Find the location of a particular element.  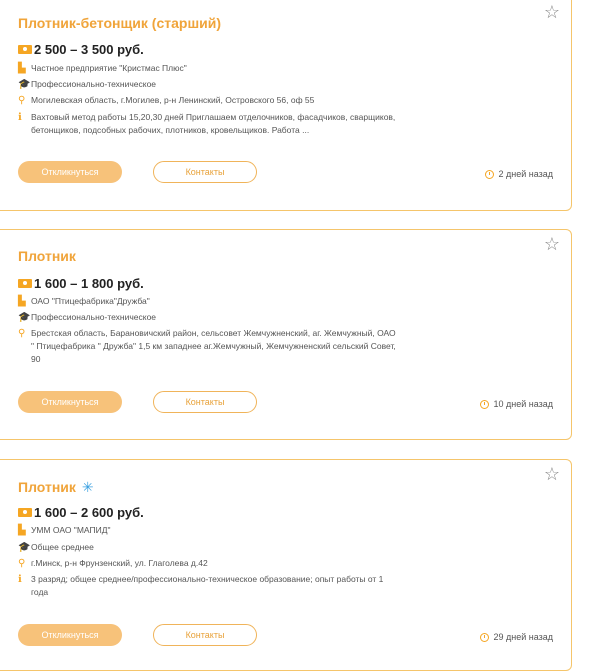

salary-row: 2 500 – 3 500 руб. is located at coordinates (81, 49).